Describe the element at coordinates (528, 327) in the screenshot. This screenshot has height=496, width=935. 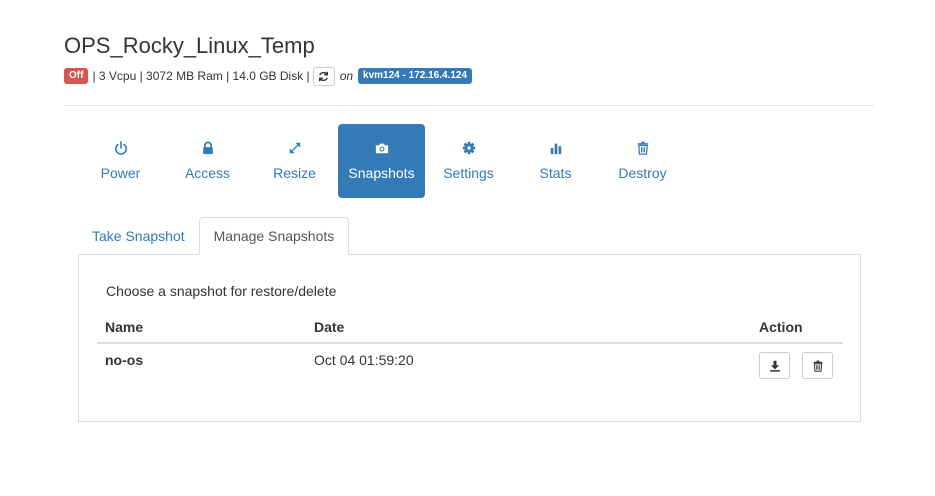
I see `column-header-date: Date` at that location.